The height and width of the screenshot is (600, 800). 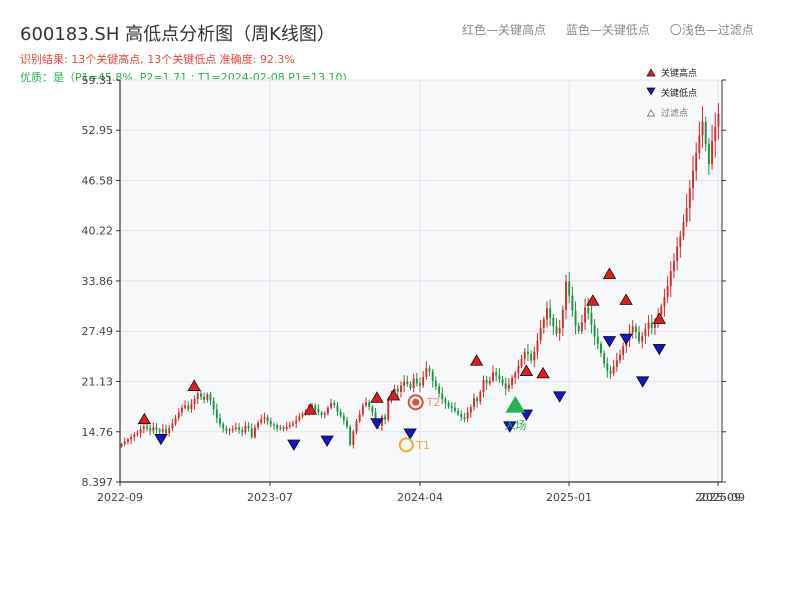 What do you see at coordinates (98, 331) in the screenshot?
I see `y-tick-label: 27.49` at bounding box center [98, 331].